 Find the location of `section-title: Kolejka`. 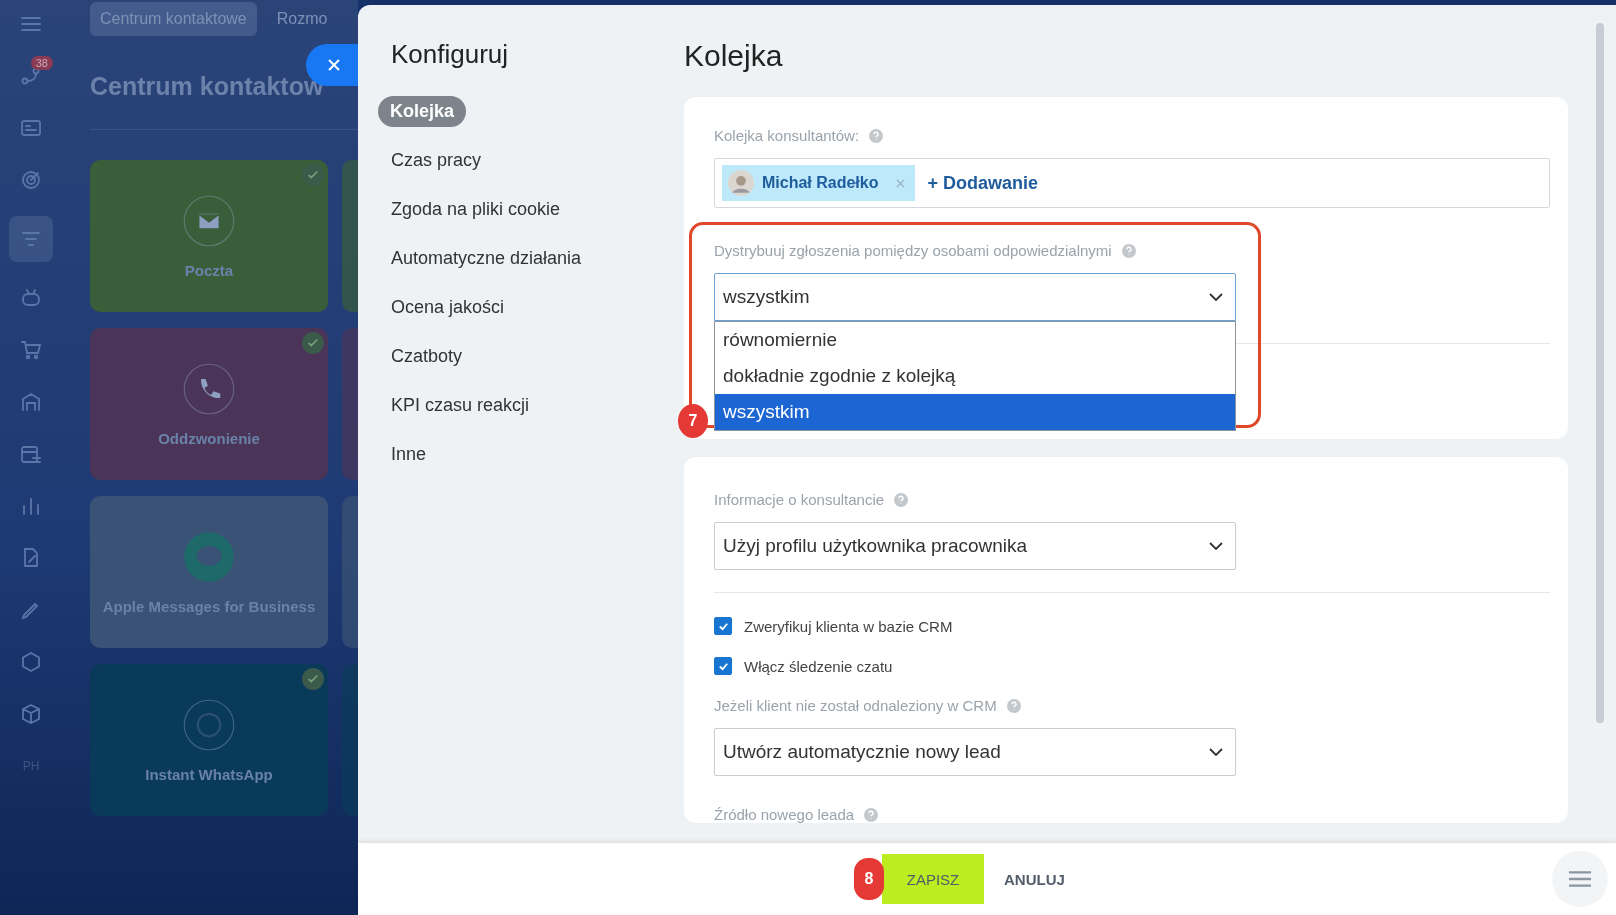

section-title: Kolejka is located at coordinates (734, 56).